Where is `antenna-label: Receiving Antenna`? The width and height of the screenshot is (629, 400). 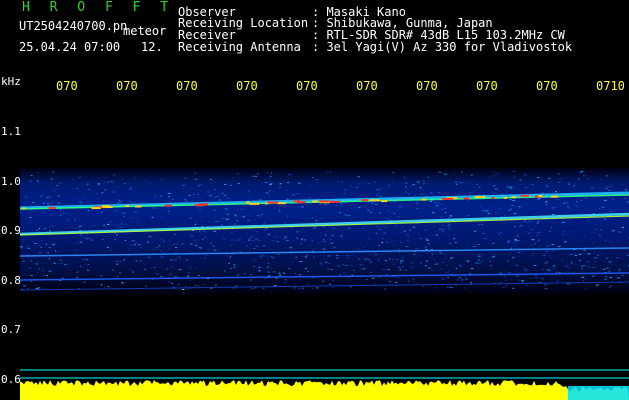 antenna-label: Receiving Antenna is located at coordinates (239, 47).